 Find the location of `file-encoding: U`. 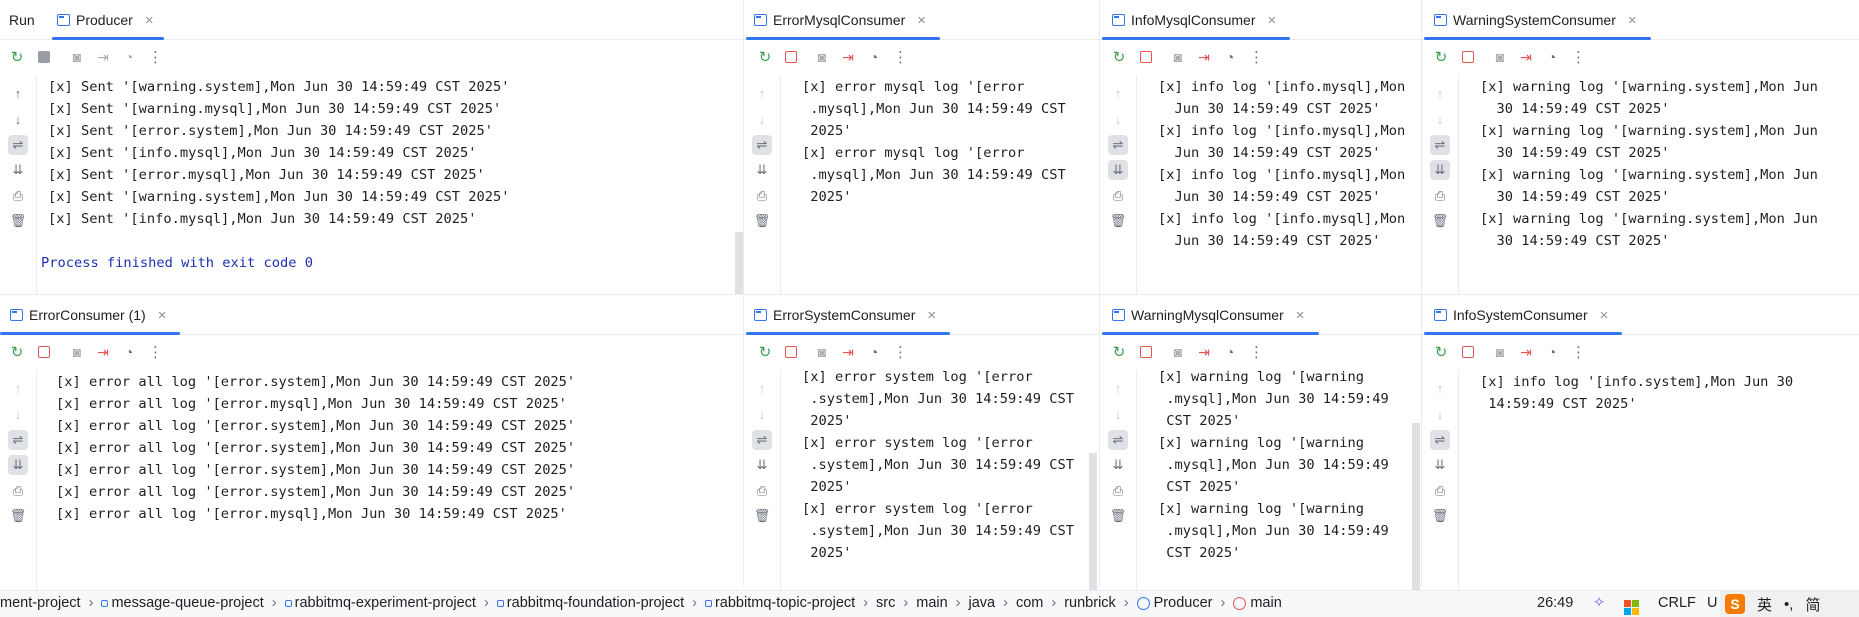

file-encoding: U is located at coordinates (1712, 603).